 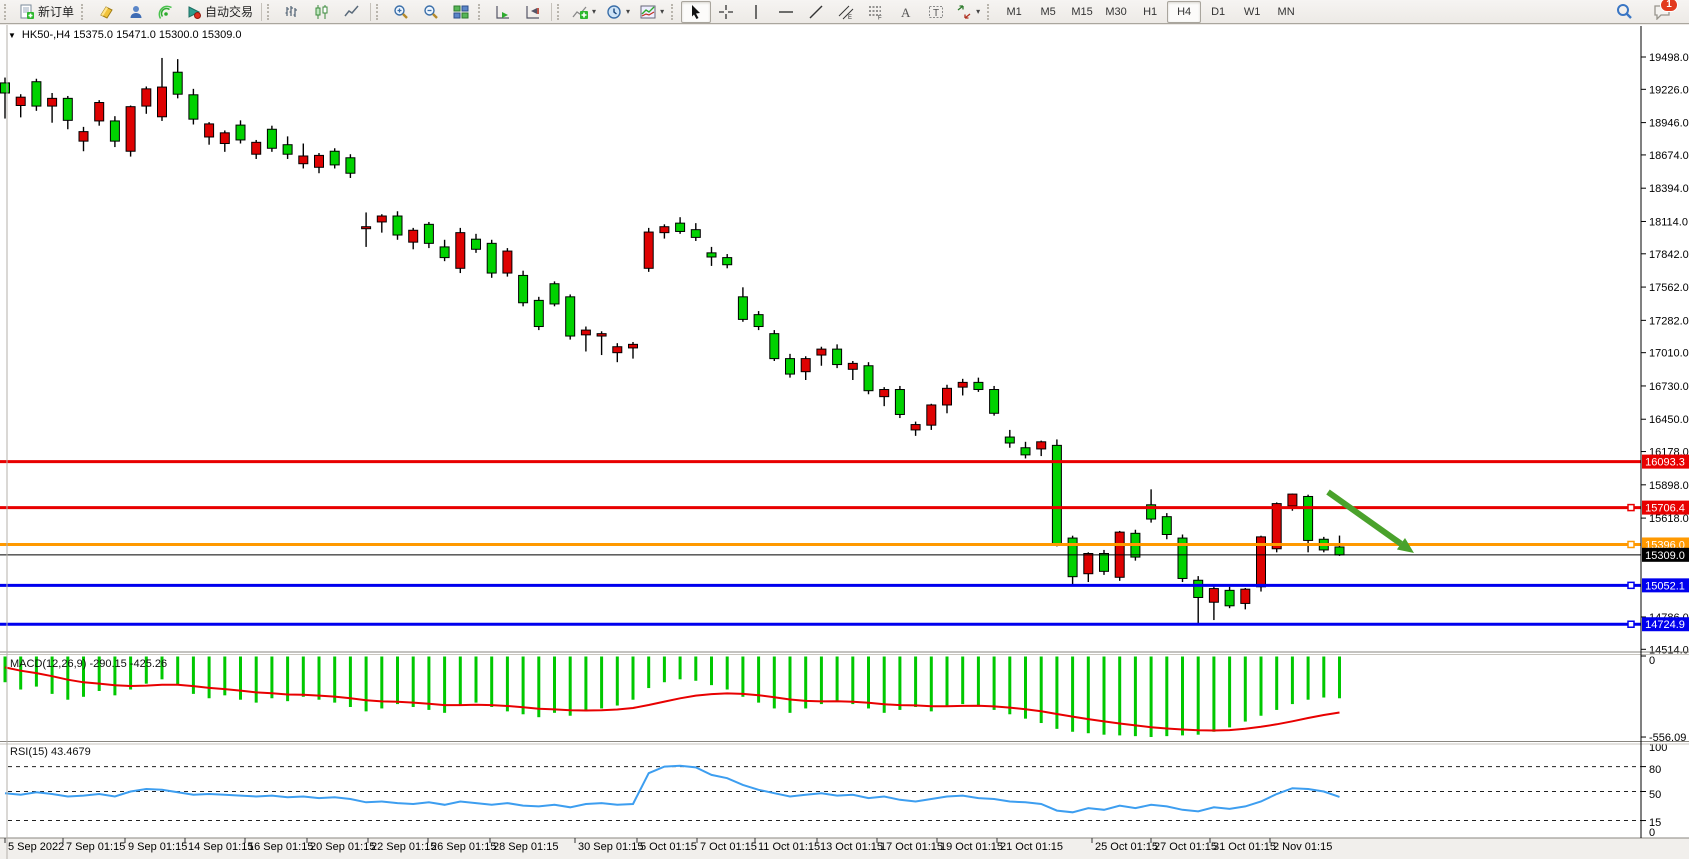 I want to click on signals-button, so click(x=166, y=12).